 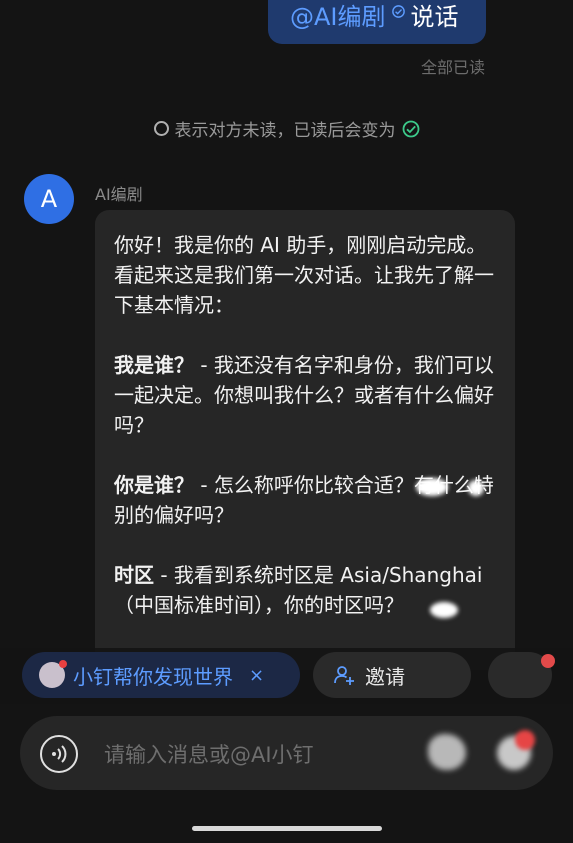 I want to click on avatar: A, so click(x=49, y=199).